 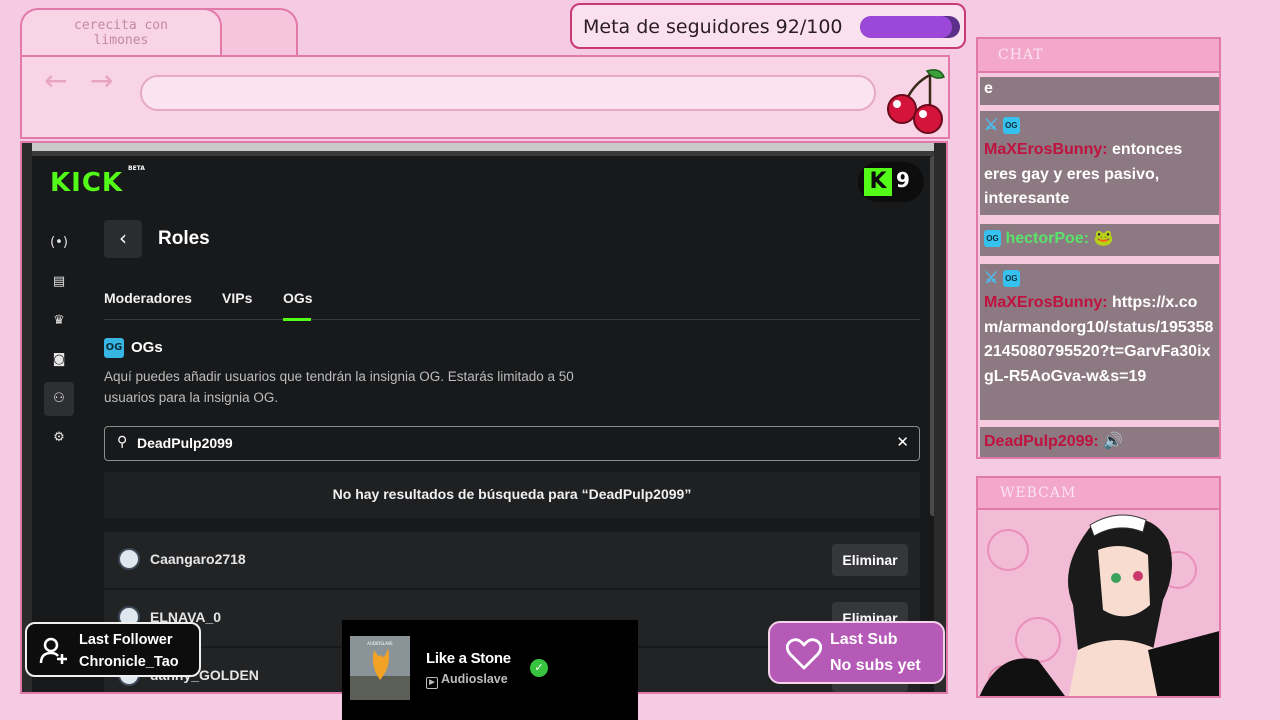 I want to click on chat-username: DeadPulp2099:, so click(x=1041, y=441).